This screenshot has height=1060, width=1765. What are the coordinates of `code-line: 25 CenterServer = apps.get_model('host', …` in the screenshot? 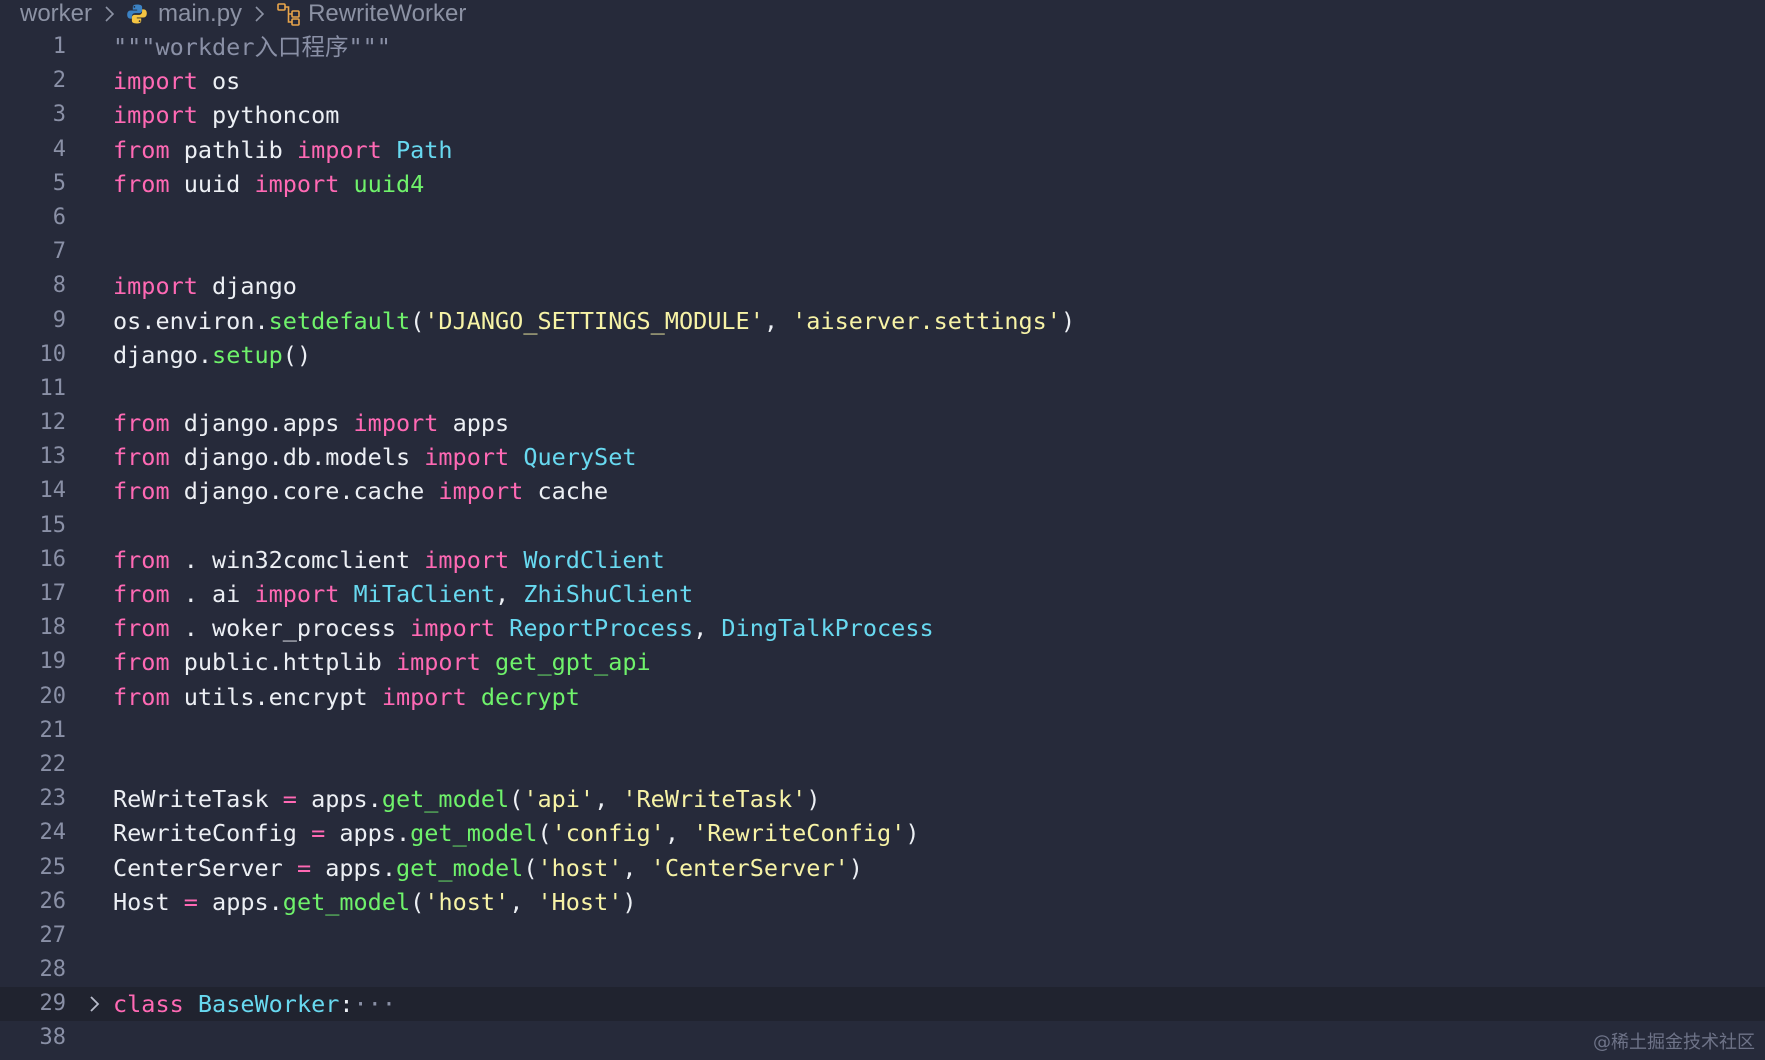 It's located at (882, 868).